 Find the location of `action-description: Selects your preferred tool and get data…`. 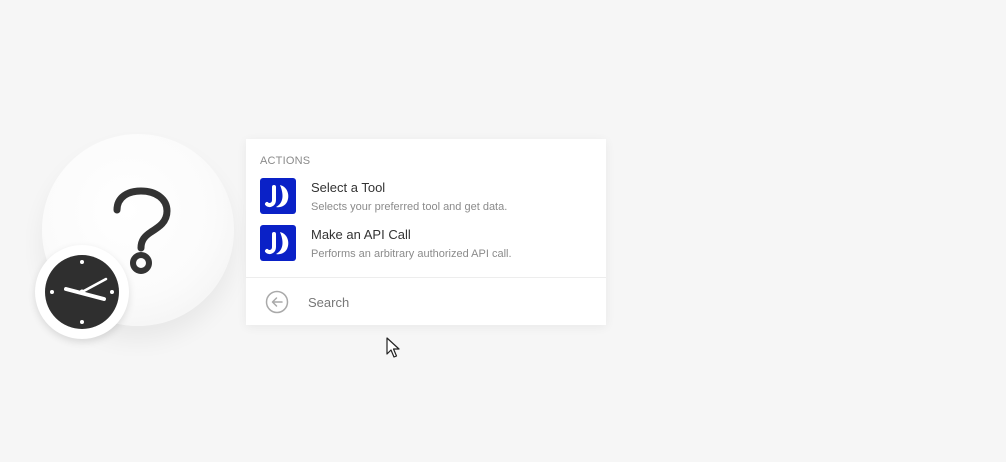

action-description: Selects your preferred tool and get data… is located at coordinates (409, 207).